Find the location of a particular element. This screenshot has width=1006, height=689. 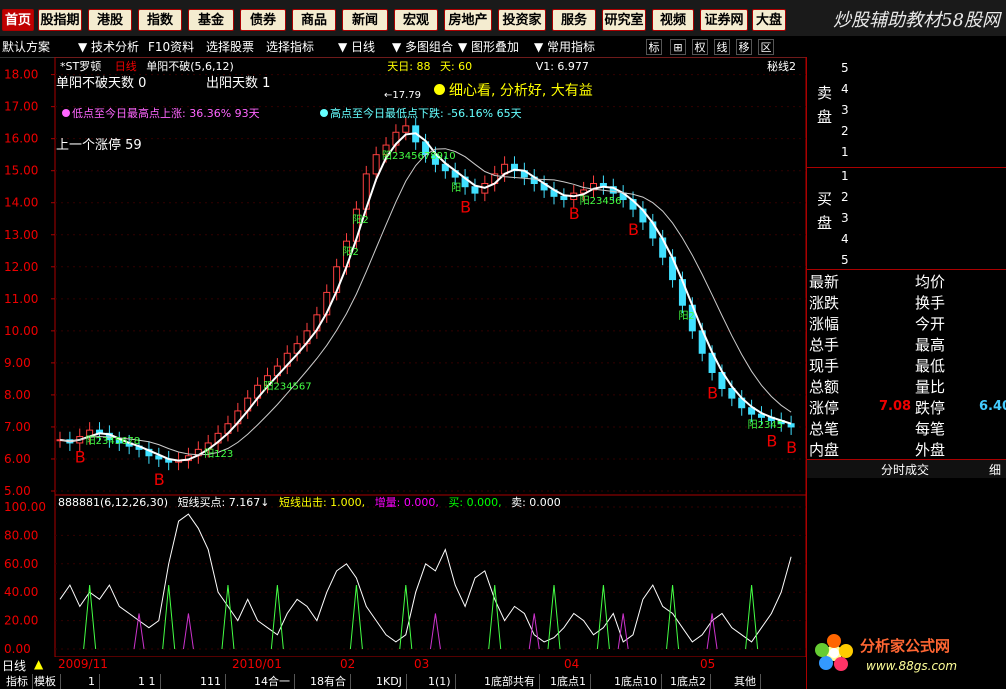

toolbar-item-2: F10资料 is located at coordinates (171, 47).